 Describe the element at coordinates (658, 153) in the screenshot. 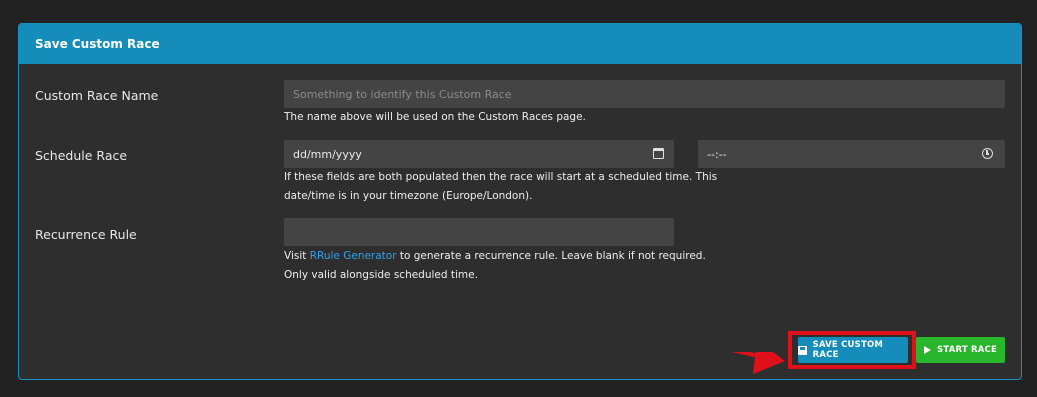

I see `calendar-icon` at that location.